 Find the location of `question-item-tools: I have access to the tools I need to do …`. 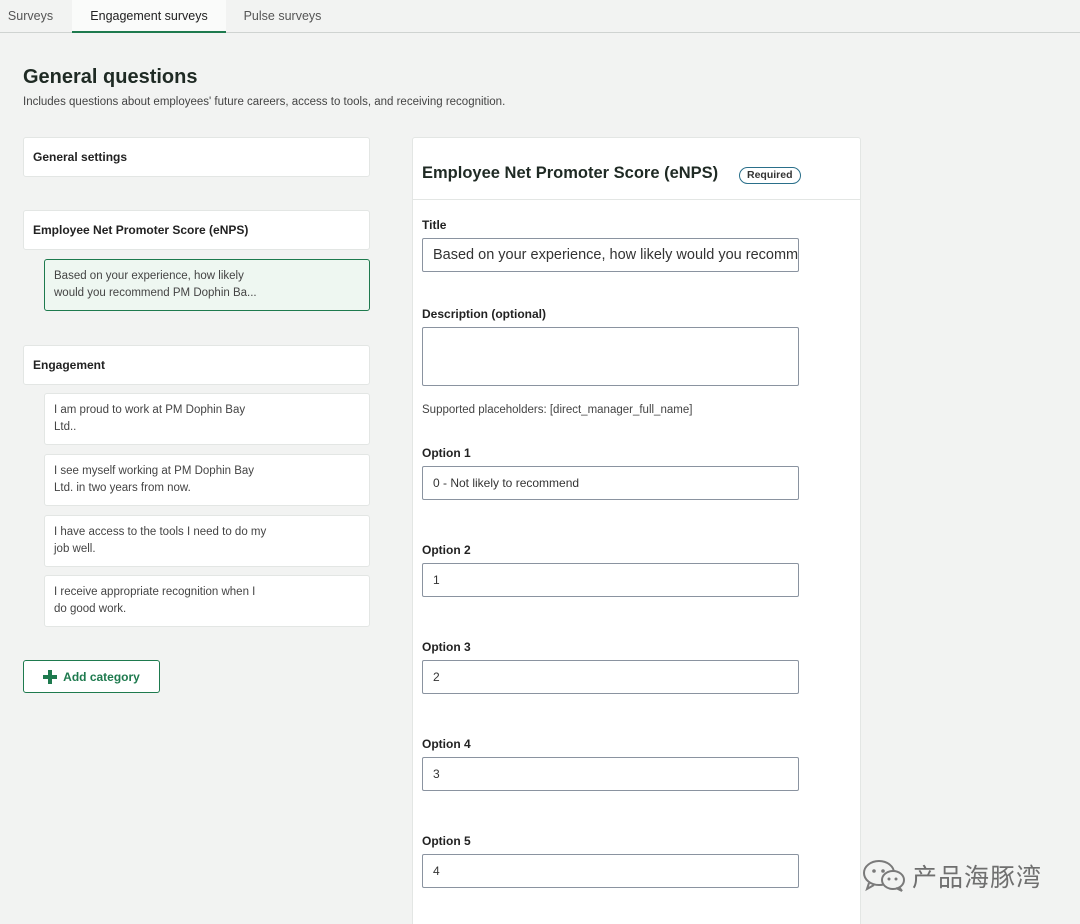

question-item-tools: I have access to the tools I need to do … is located at coordinates (207, 541).